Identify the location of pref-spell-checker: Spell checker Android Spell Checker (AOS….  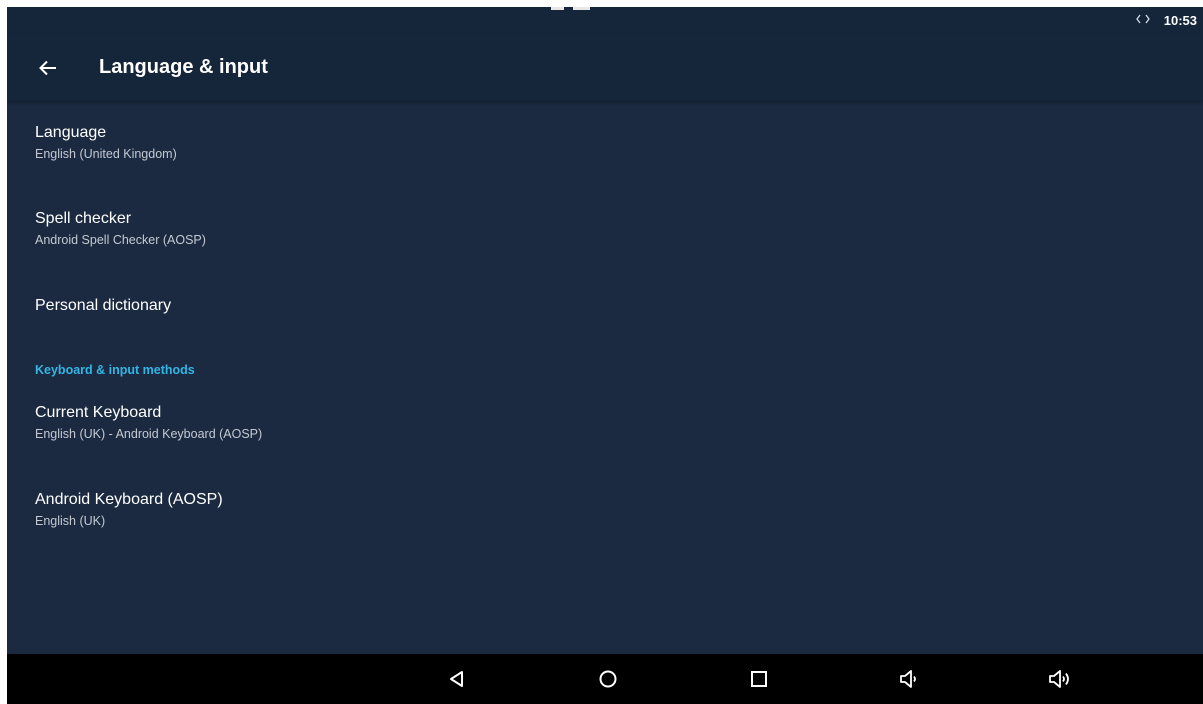
(120, 228).